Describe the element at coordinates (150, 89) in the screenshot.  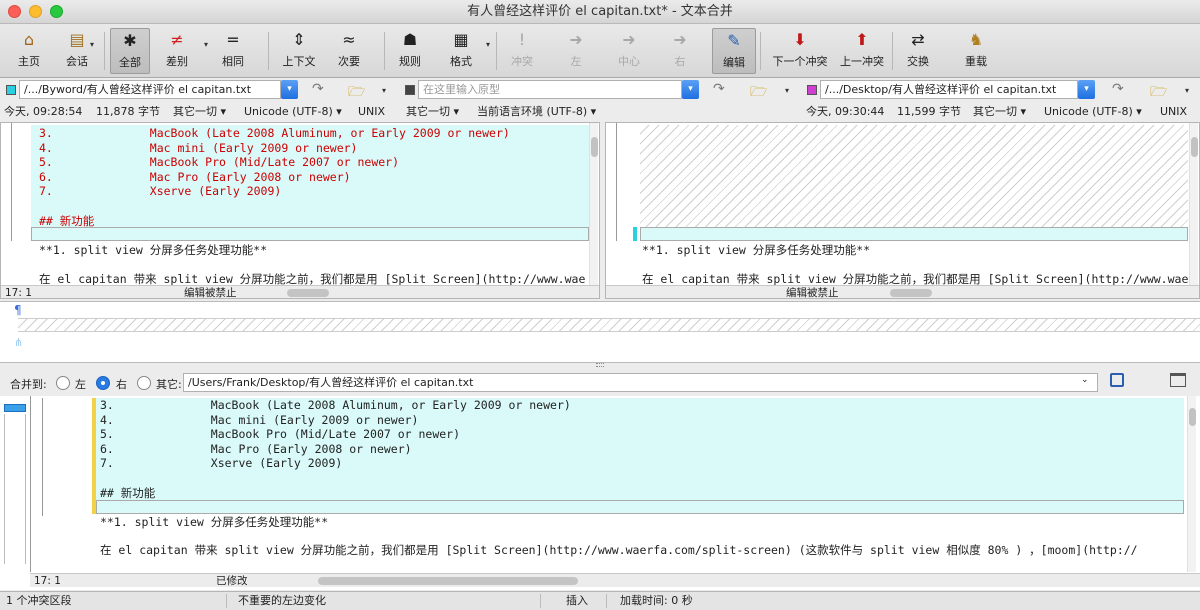
I see `left-path-field: /.../Byword/有人曾经这样评价 el capitan.txt` at that location.